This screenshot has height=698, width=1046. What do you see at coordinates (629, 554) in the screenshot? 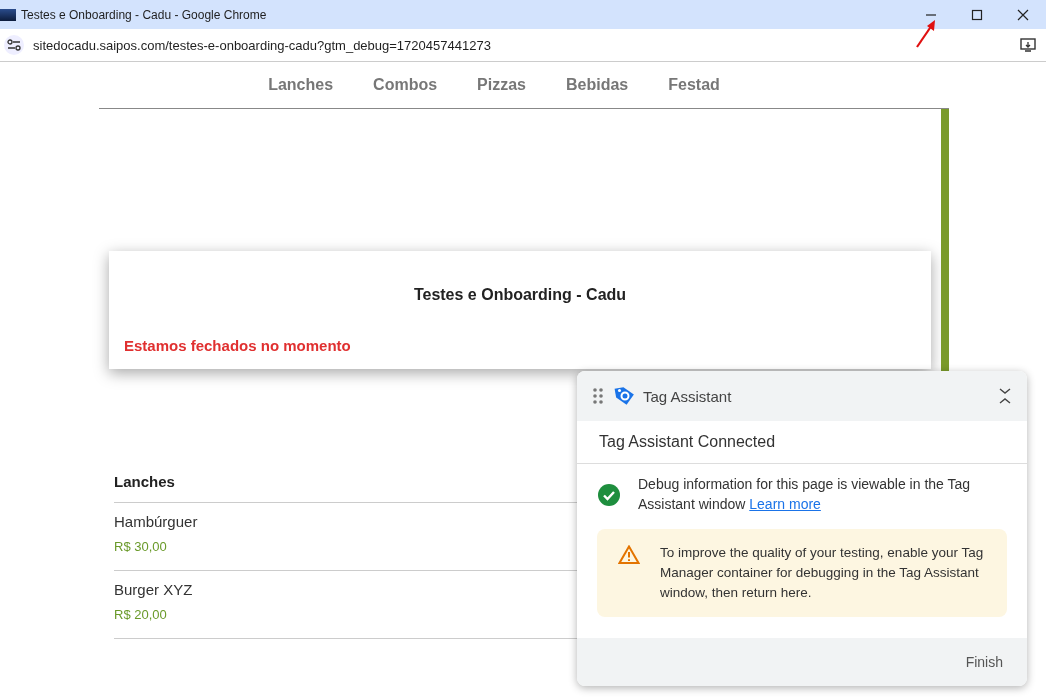
I see `warning-icon` at bounding box center [629, 554].